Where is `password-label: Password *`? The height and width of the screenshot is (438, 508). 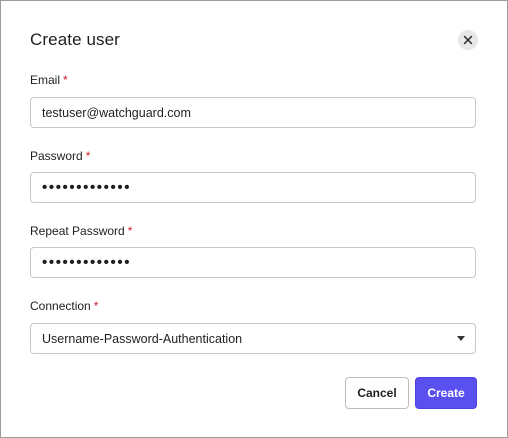
password-label: Password * is located at coordinates (60, 156).